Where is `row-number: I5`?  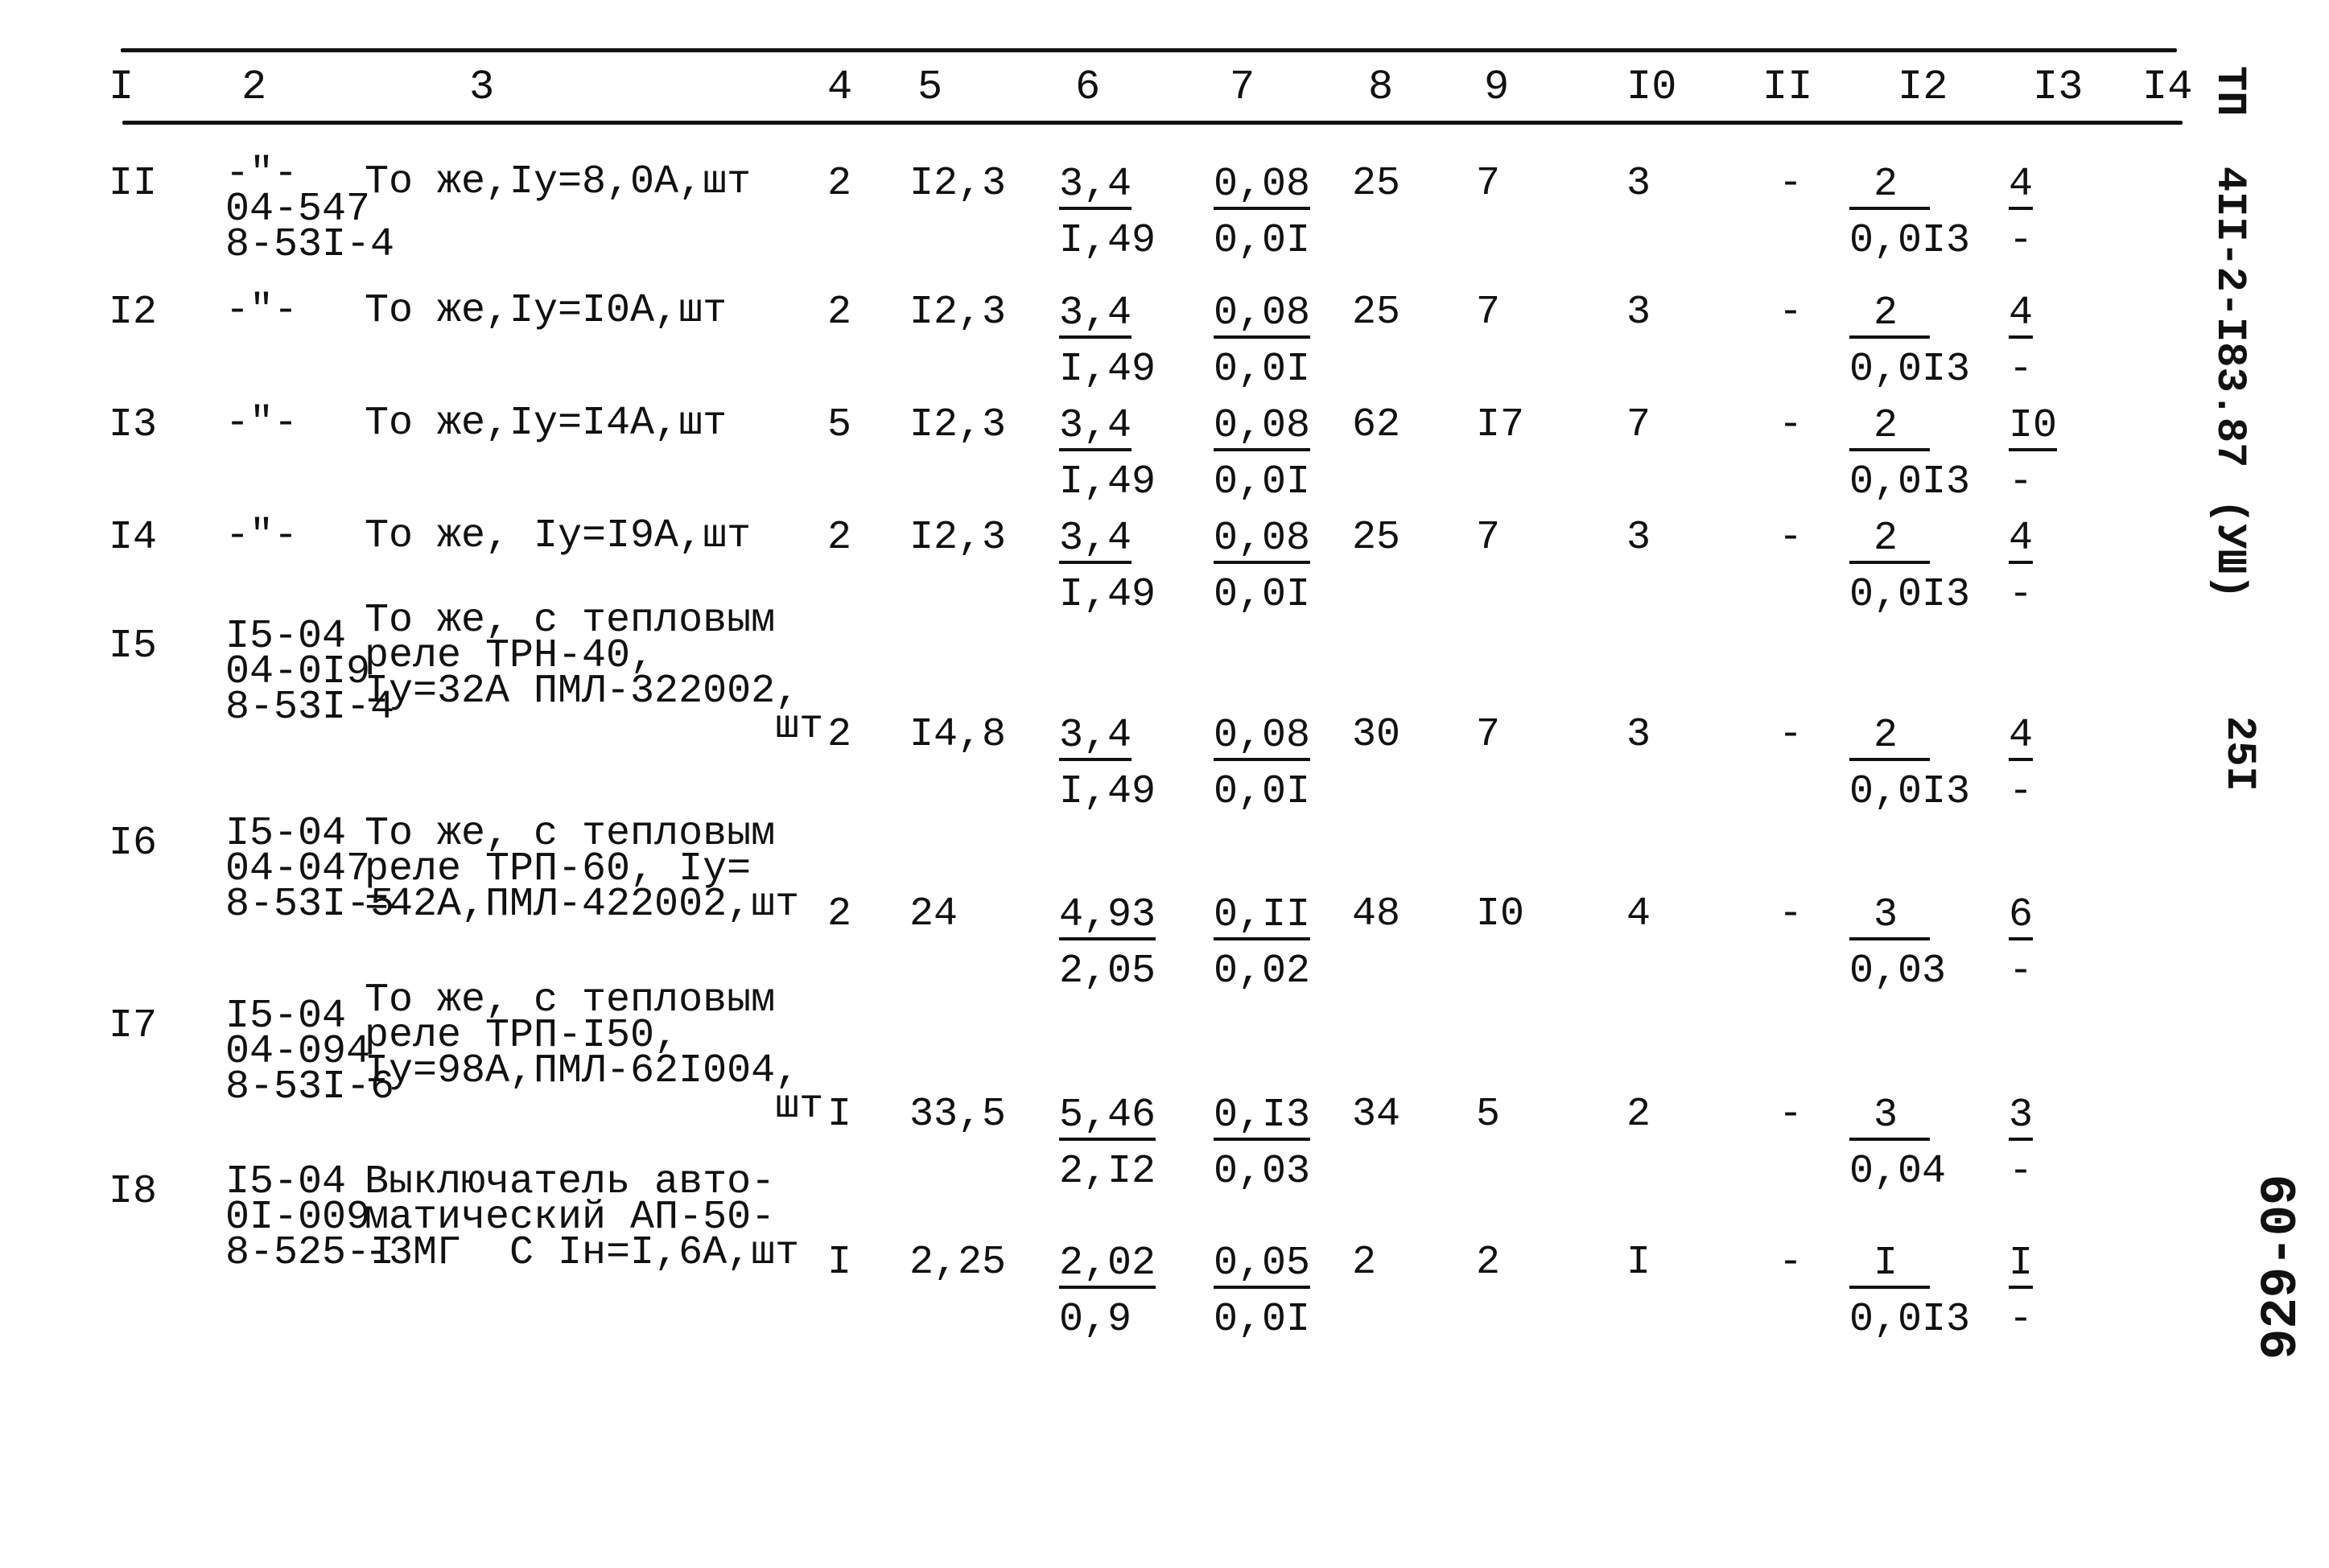
row-number: I5 is located at coordinates (133, 646).